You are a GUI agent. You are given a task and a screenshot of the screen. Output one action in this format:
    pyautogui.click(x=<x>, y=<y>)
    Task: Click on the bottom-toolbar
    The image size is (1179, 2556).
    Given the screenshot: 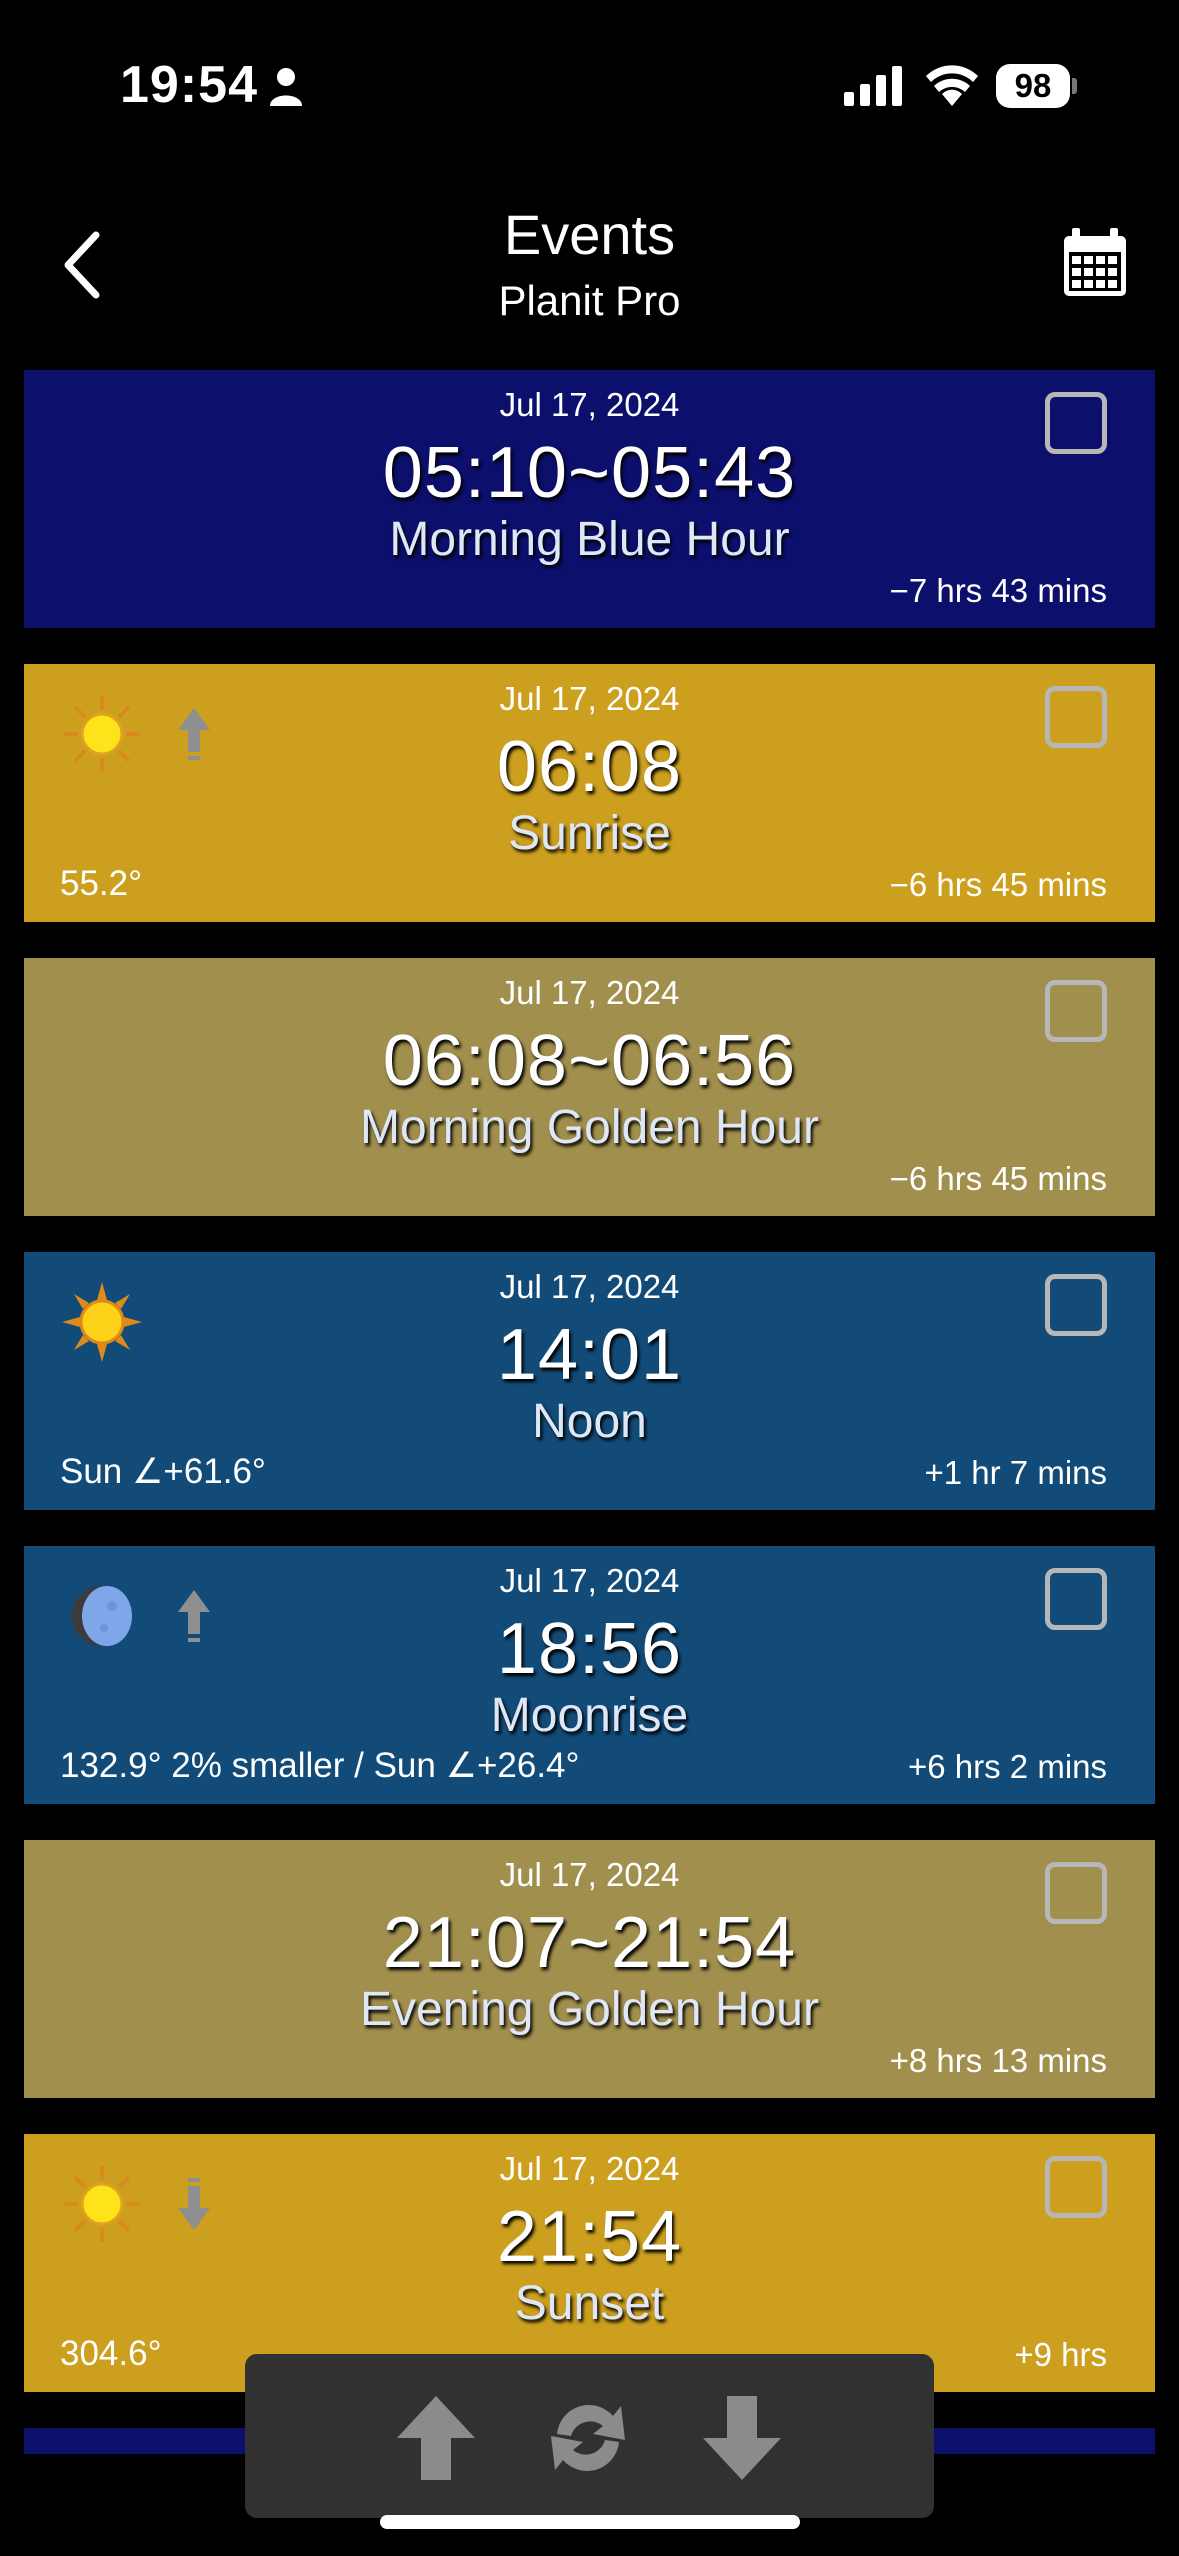 What is the action you would take?
    pyautogui.click(x=589, y=2436)
    